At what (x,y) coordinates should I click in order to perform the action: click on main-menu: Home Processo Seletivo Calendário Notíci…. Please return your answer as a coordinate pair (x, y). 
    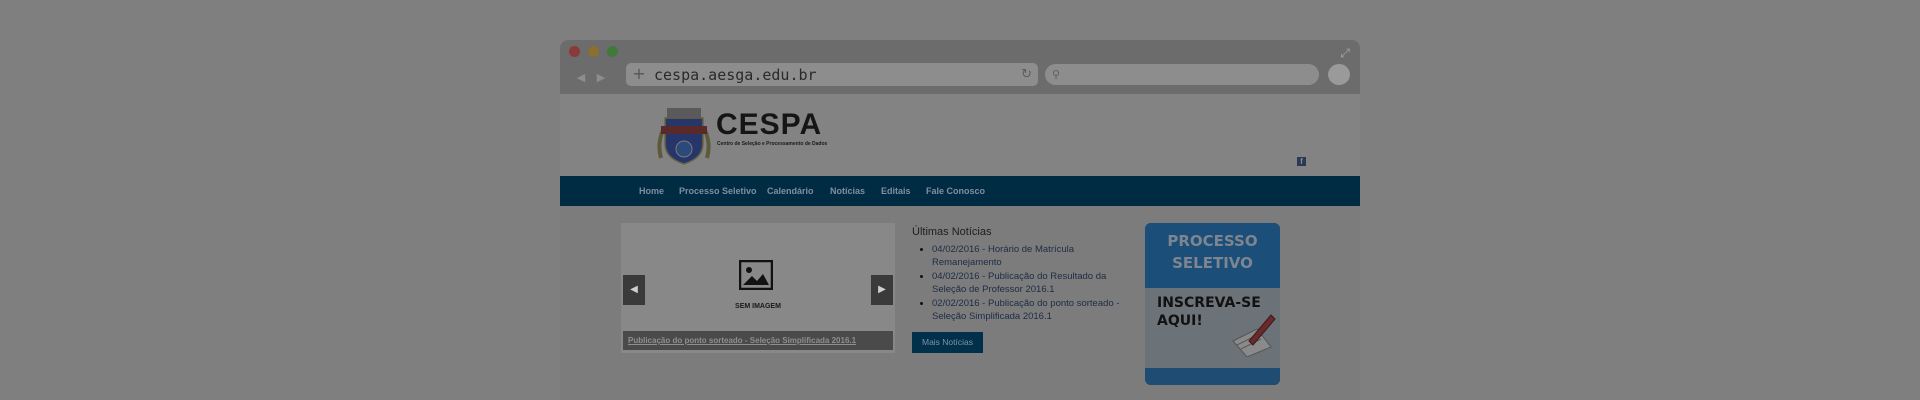
    Looking at the image, I should click on (960, 191).